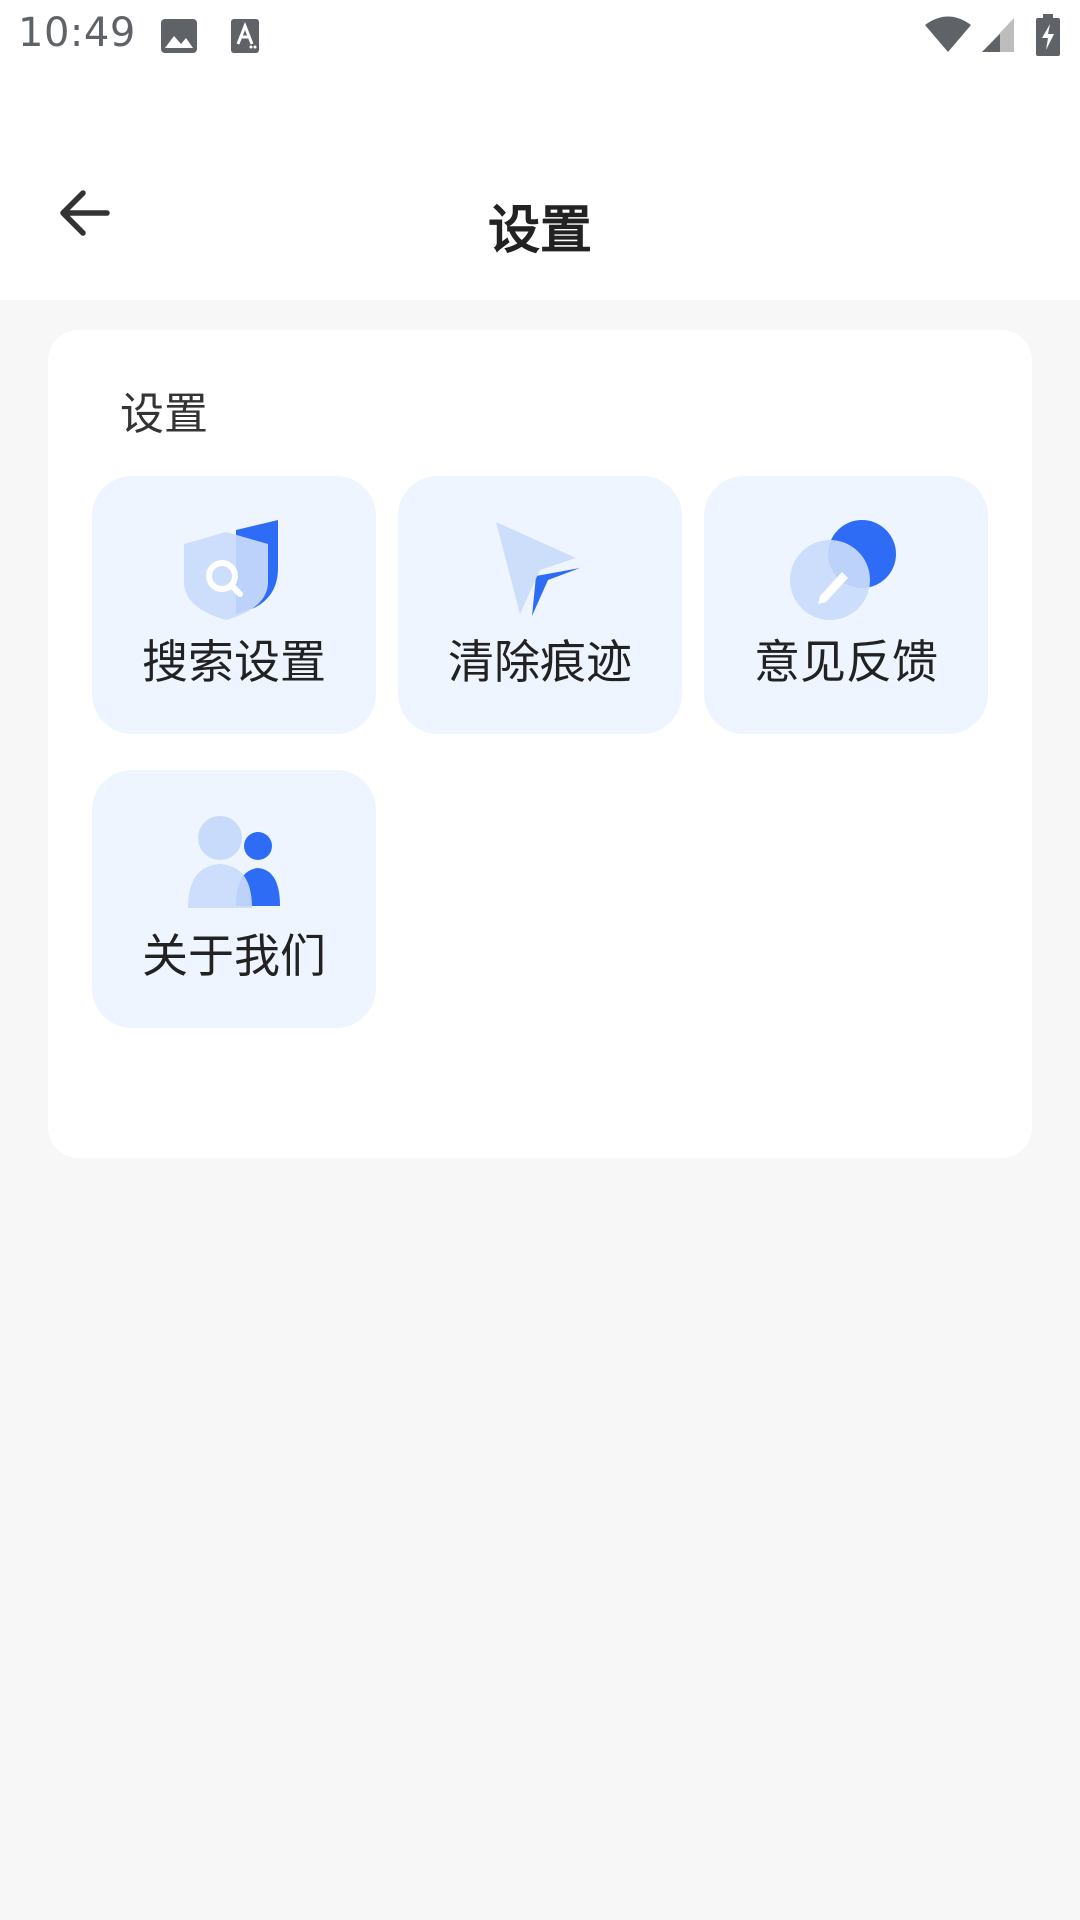  Describe the element at coordinates (179, 38) in the screenshot. I see `image-icon` at that location.